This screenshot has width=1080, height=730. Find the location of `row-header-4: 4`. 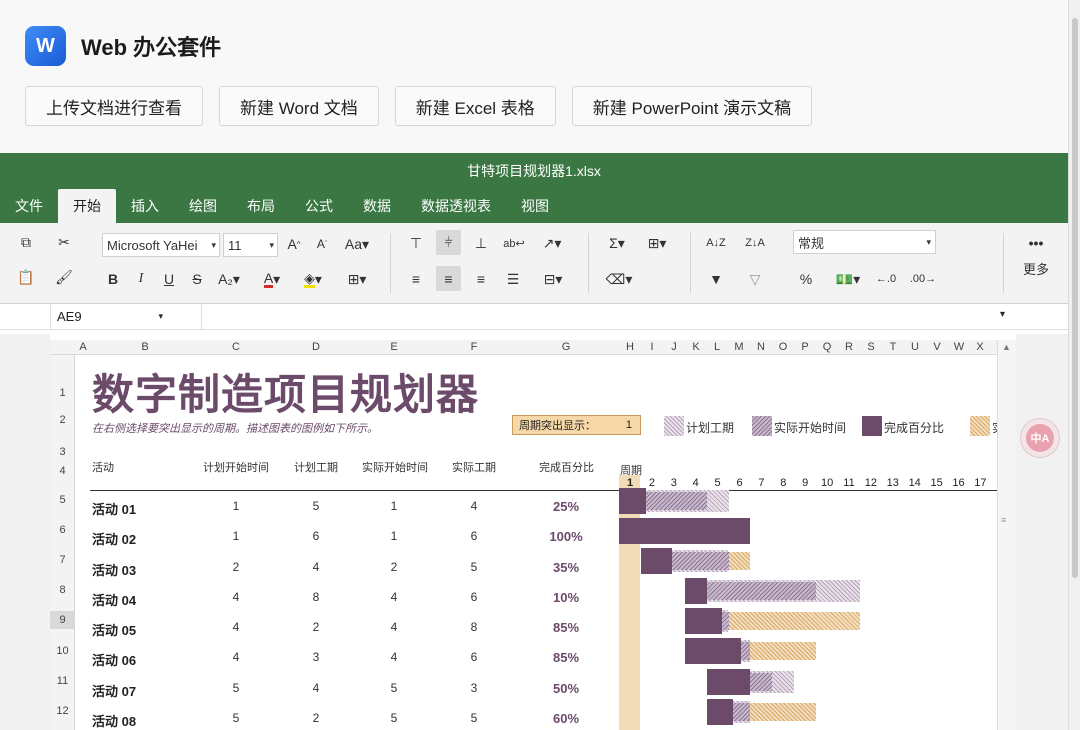

row-header-4: 4 is located at coordinates (62, 471).